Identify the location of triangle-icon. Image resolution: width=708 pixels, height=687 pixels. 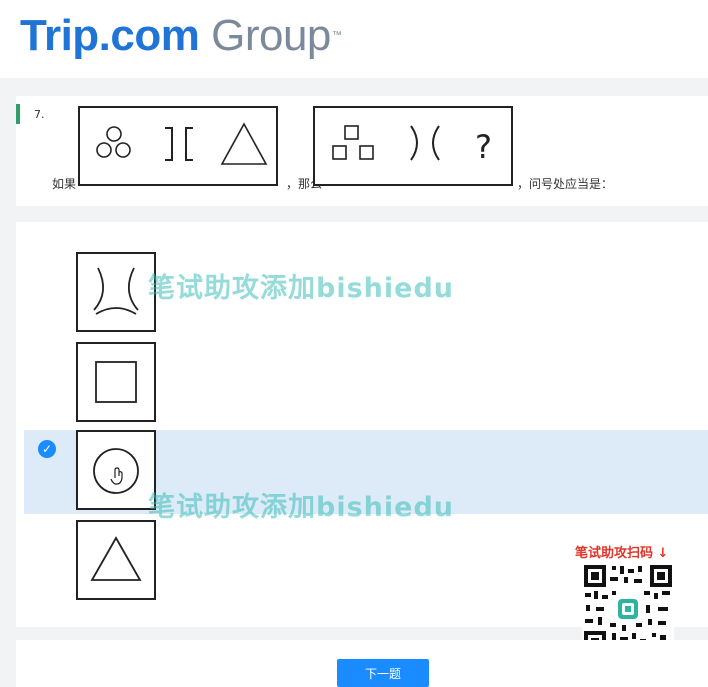
(116, 558).